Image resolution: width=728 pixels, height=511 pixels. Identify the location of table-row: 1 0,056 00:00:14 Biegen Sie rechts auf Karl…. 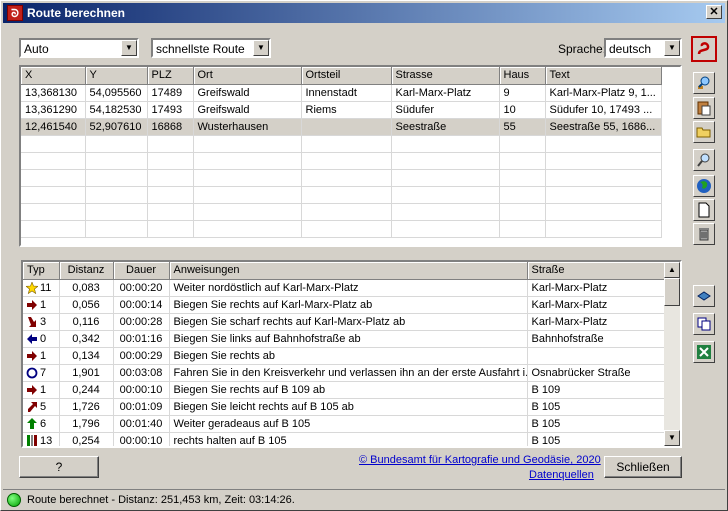
(344, 305).